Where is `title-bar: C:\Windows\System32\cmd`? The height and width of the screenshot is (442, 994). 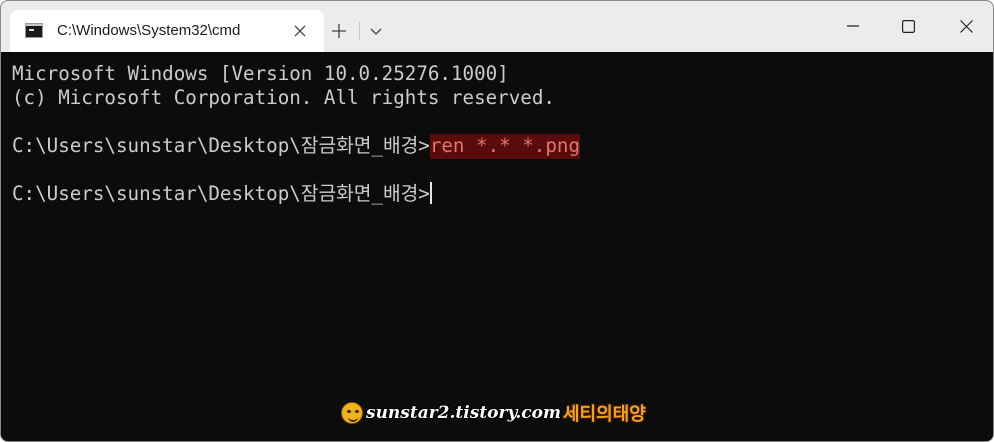 title-bar: C:\Windows\System32\cmd is located at coordinates (497, 26).